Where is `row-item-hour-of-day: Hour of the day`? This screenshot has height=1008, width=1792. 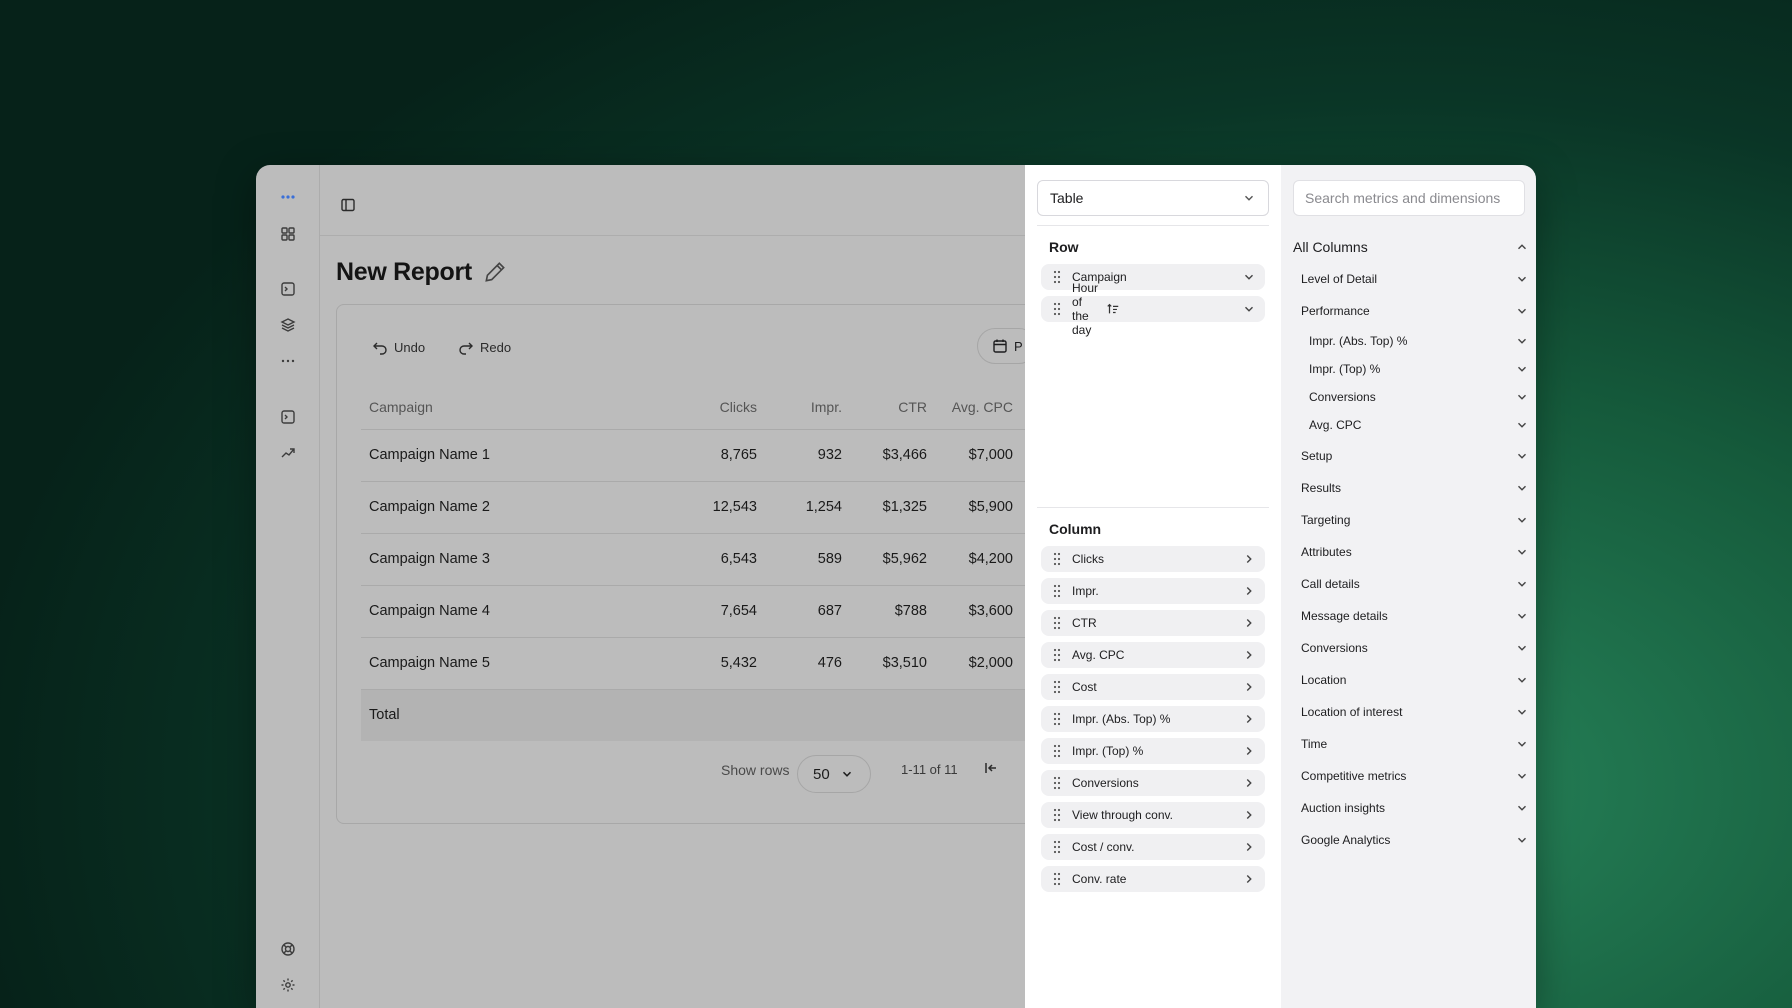 row-item-hour-of-day: Hour of the day is located at coordinates (1153, 309).